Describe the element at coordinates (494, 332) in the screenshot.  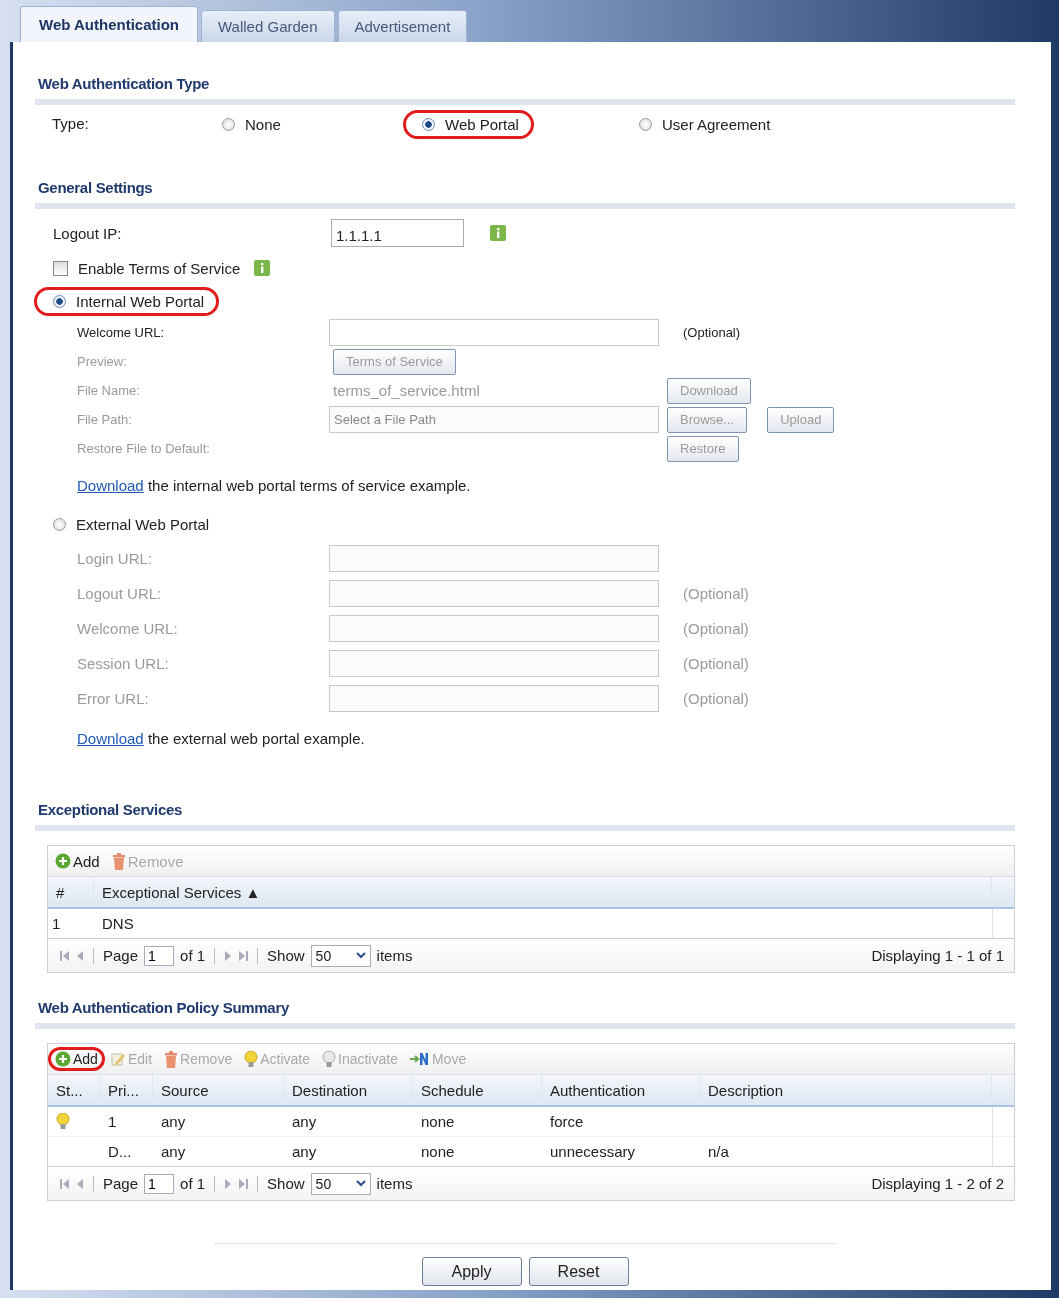
I see `text-field` at that location.